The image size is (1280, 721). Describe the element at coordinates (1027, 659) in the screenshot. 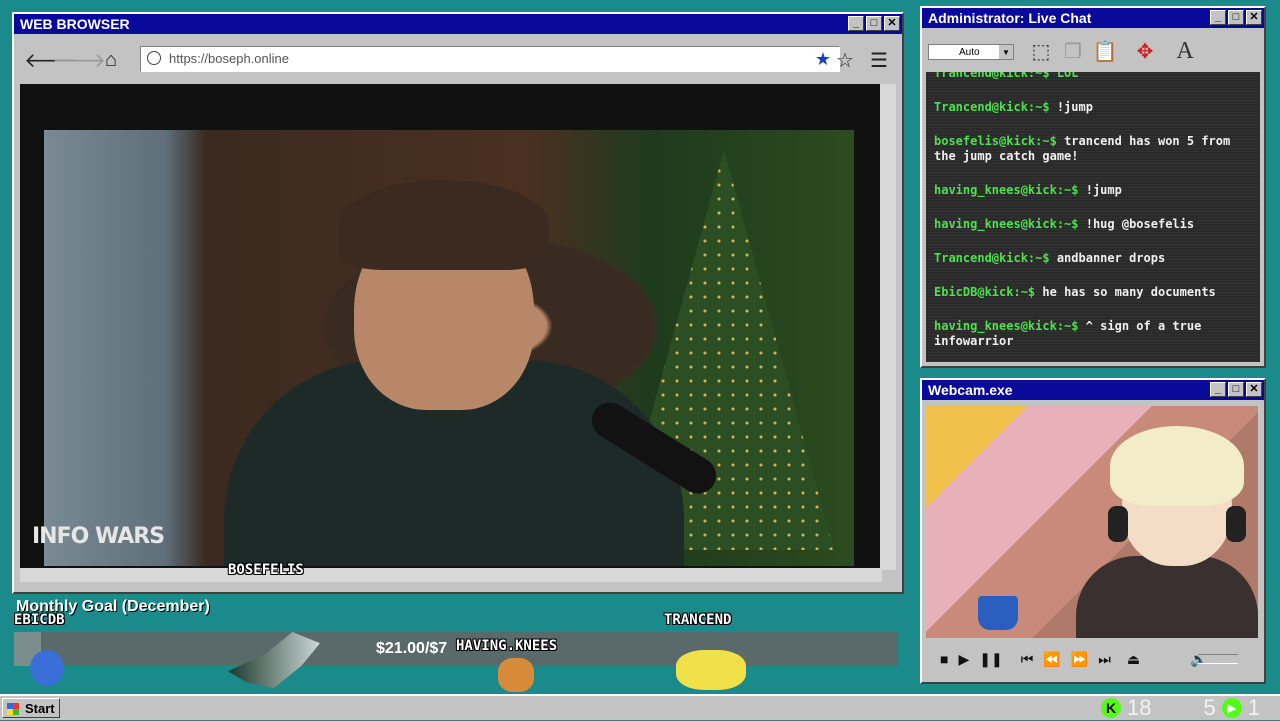

I see `skip-back-icon: ⏮` at that location.